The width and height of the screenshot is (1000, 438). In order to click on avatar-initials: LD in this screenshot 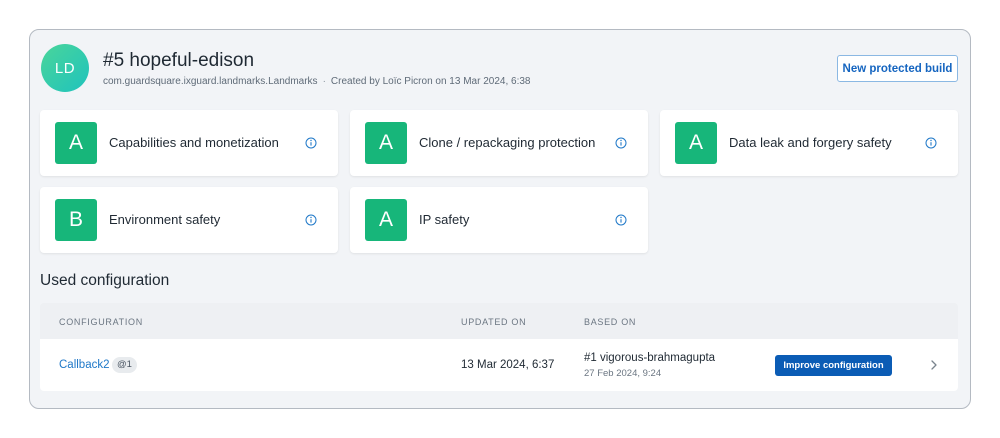, I will do `click(65, 68)`.